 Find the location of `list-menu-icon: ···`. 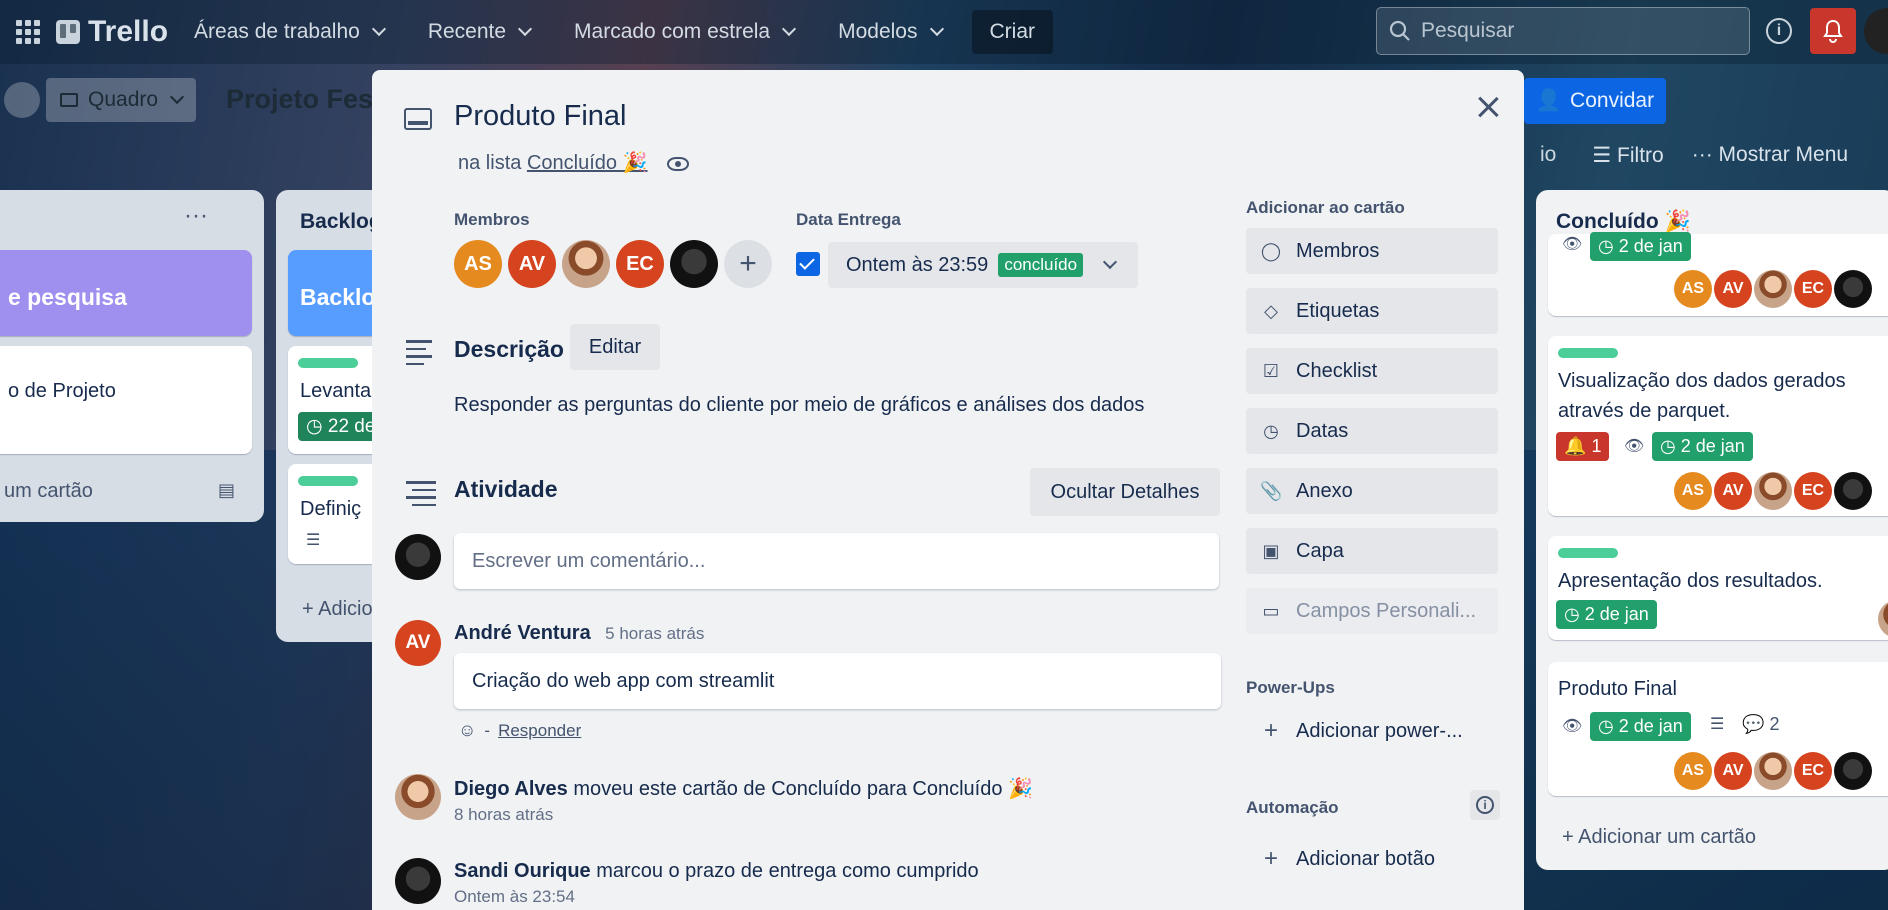

list-menu-icon: ··· is located at coordinates (196, 216).